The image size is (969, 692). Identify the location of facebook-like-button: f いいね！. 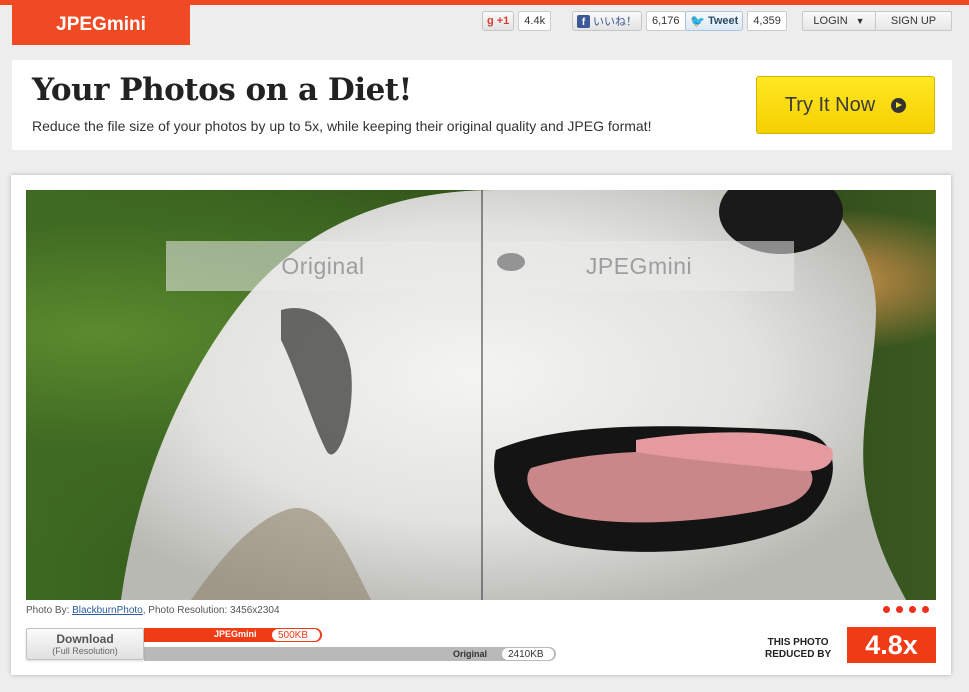
(607, 21).